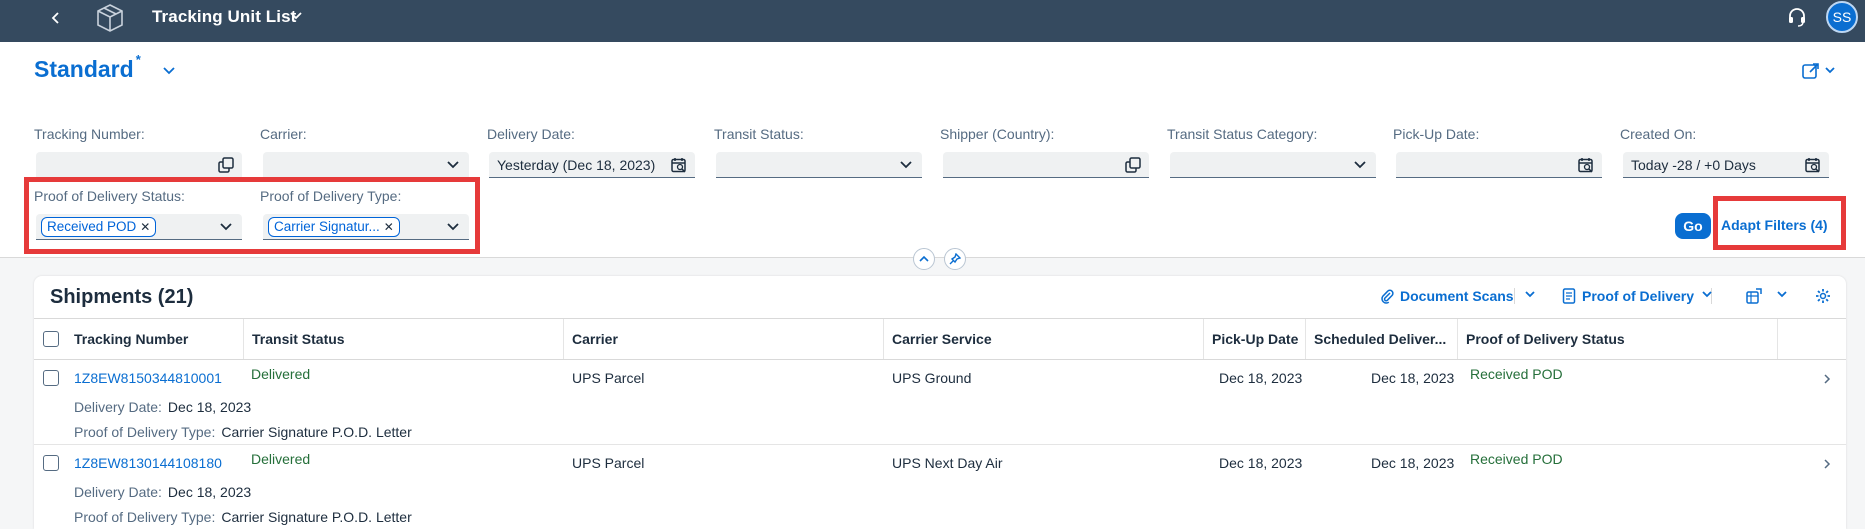 The height and width of the screenshot is (529, 1865). Describe the element at coordinates (531, 134) in the screenshot. I see `filter-label-delivery-date: Delivery Date:` at that location.